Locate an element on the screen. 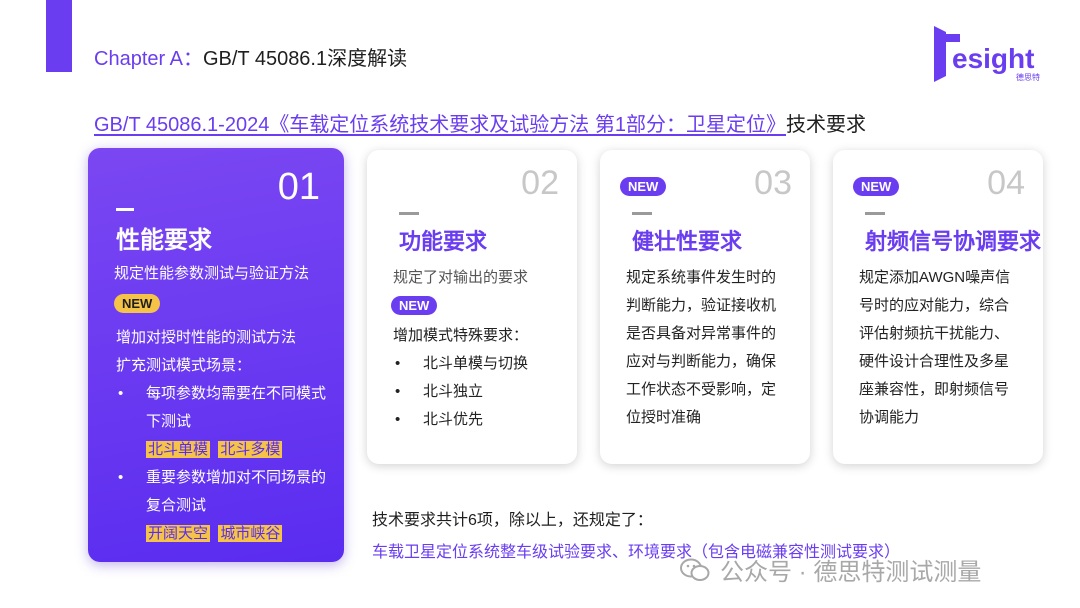 The width and height of the screenshot is (1080, 608). tag: 开阔天空 is located at coordinates (178, 533).